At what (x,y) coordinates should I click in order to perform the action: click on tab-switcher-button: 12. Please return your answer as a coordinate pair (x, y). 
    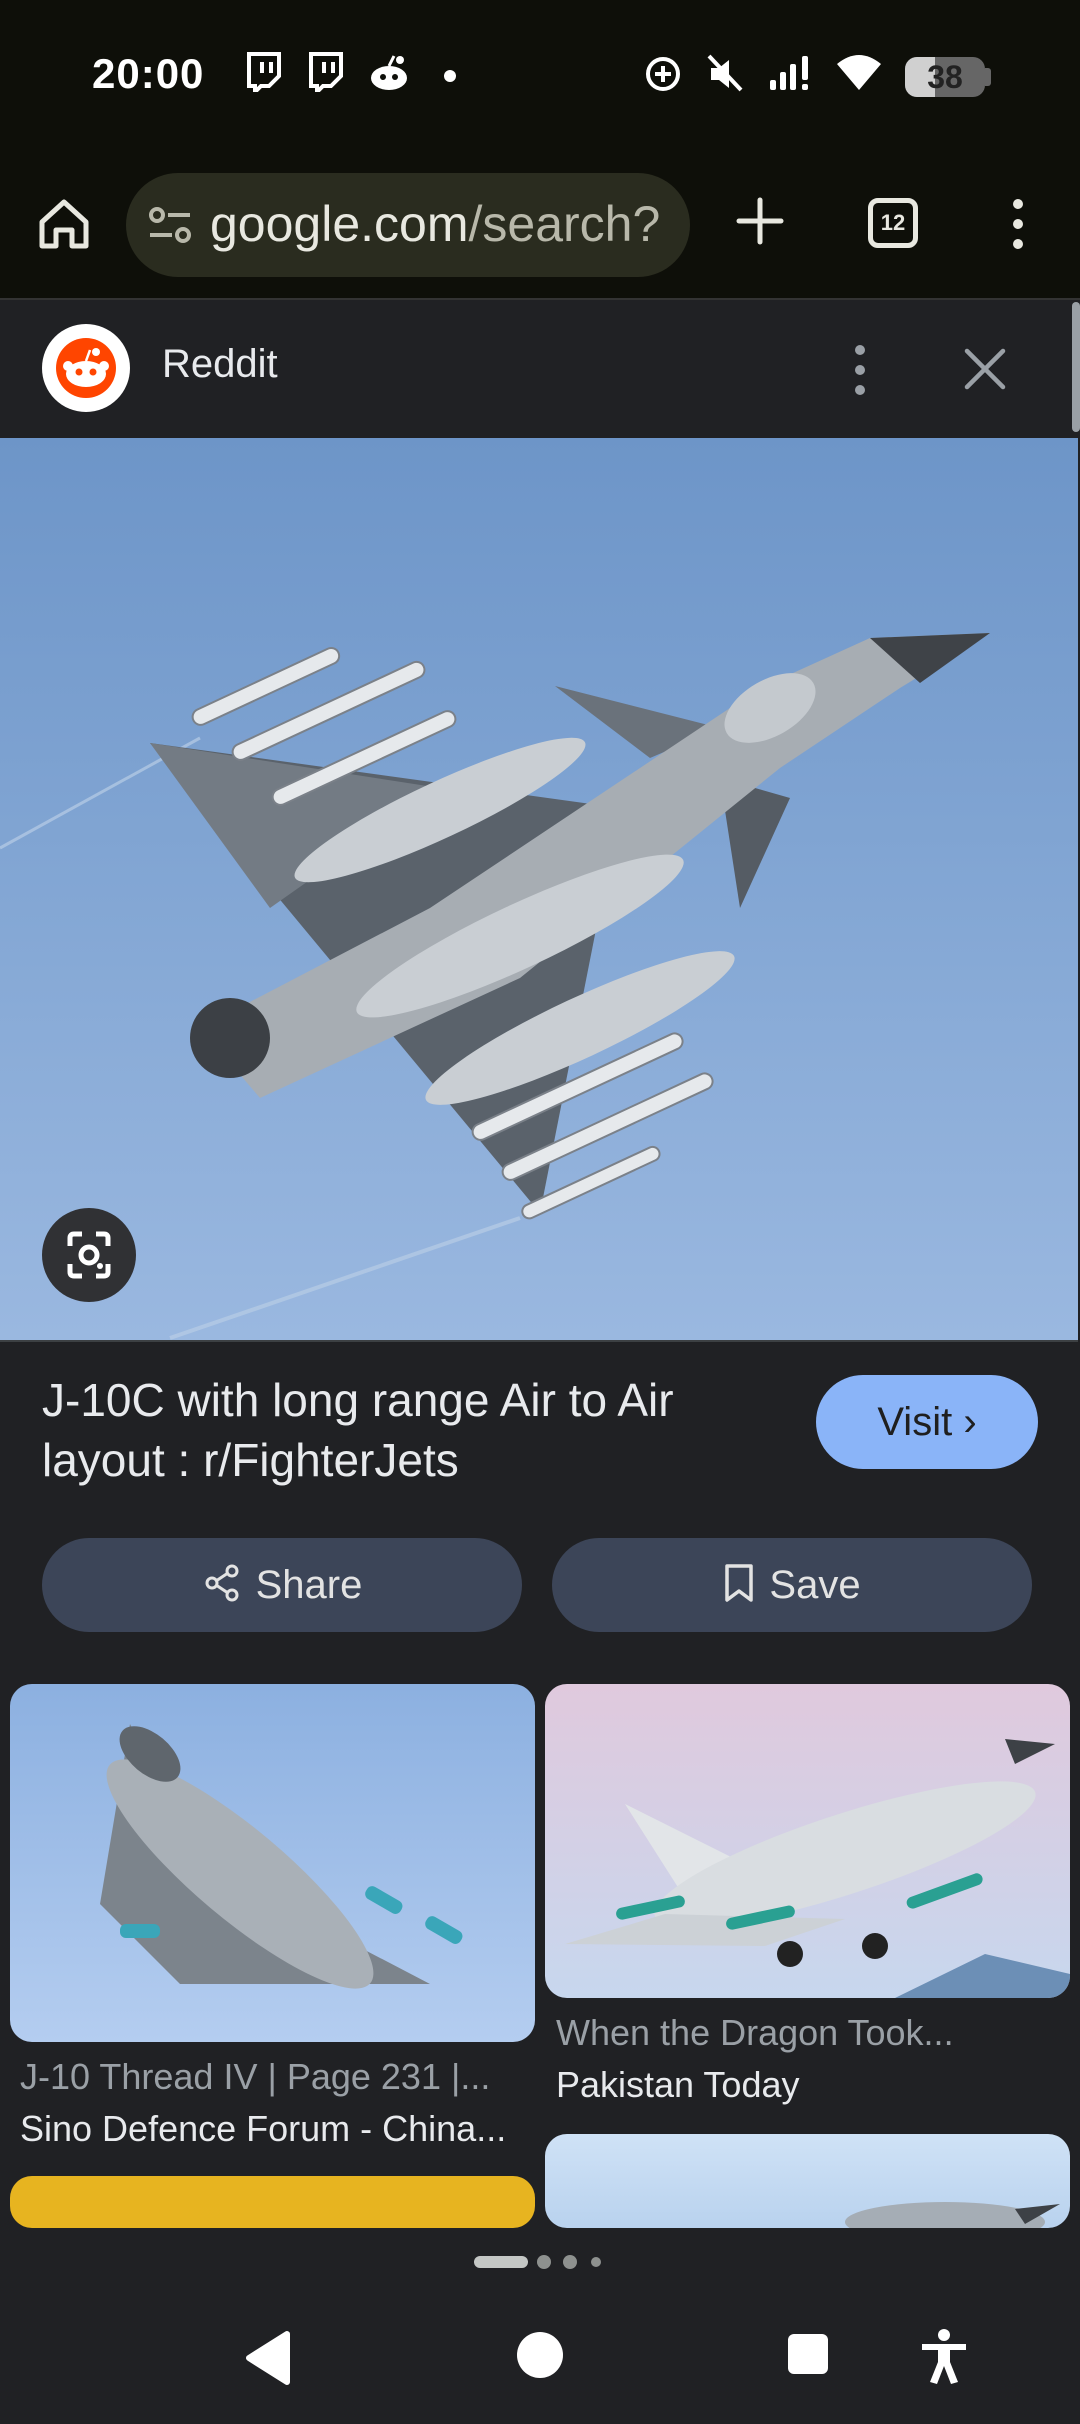
    Looking at the image, I should click on (893, 223).